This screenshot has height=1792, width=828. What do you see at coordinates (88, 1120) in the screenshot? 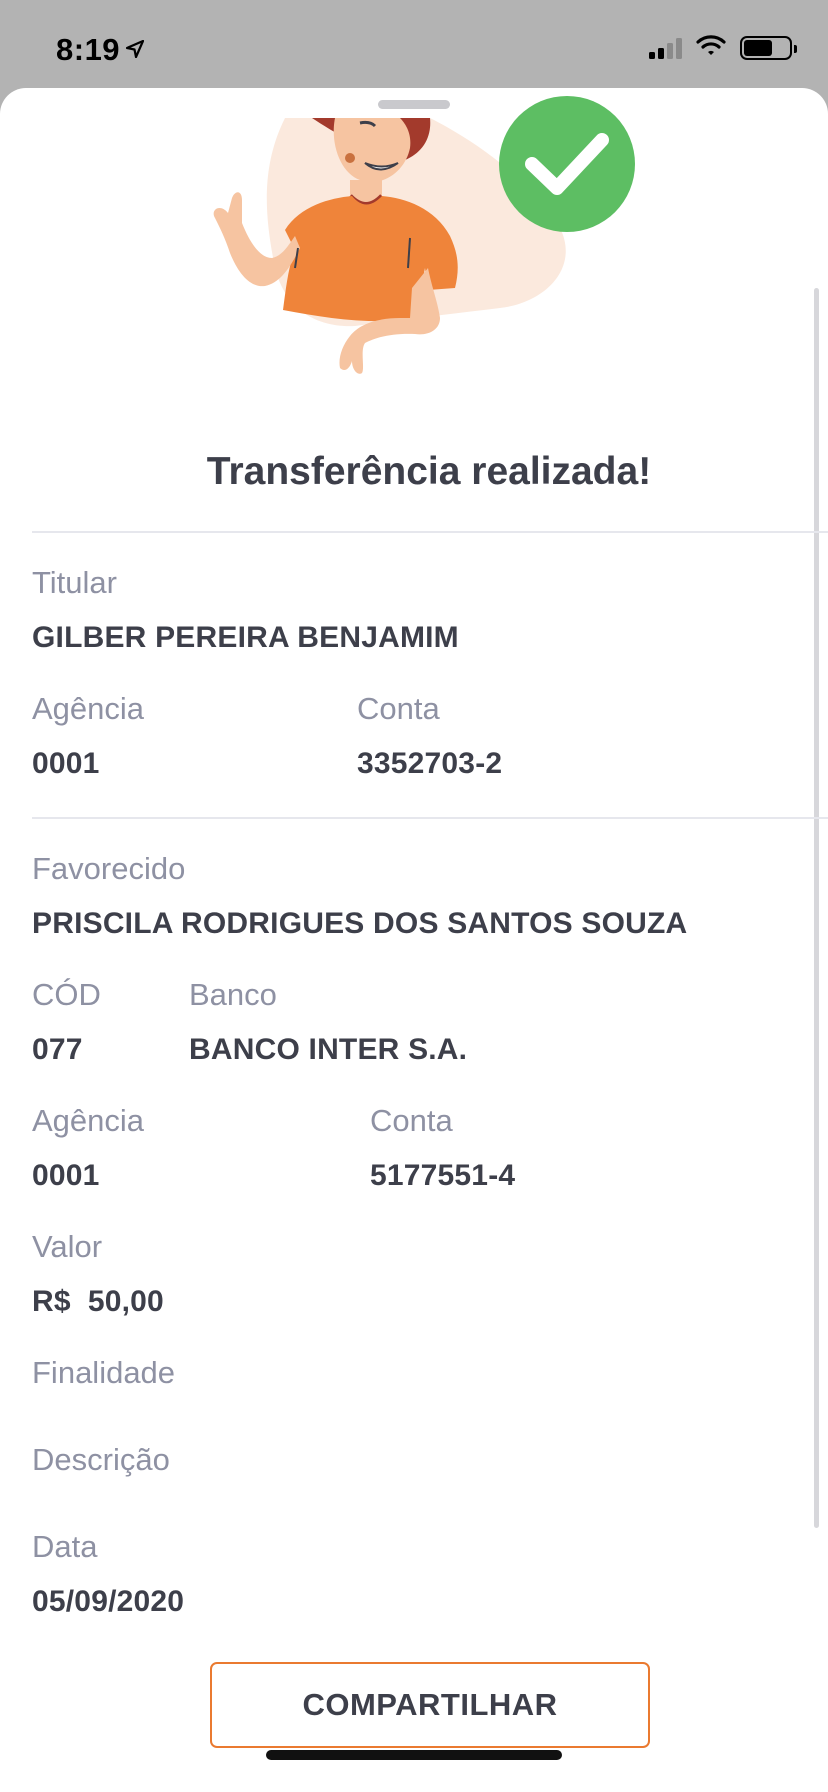
I see `favorecido-agencia-label: Agência` at bounding box center [88, 1120].